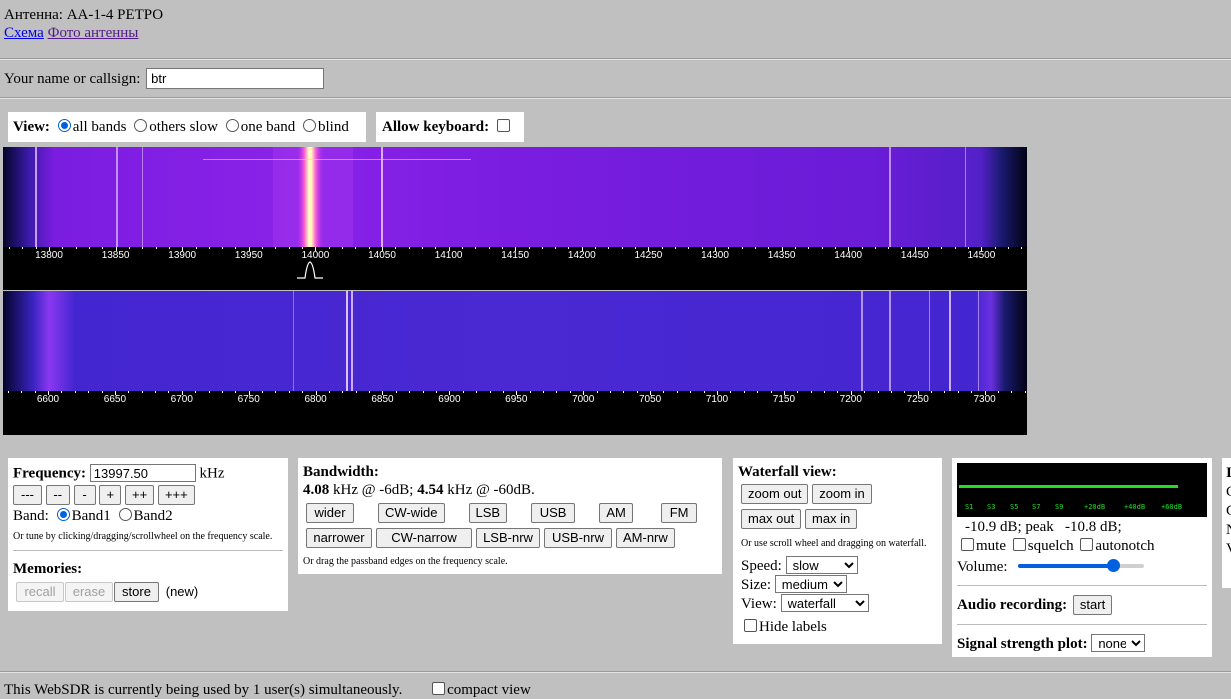  What do you see at coordinates (750, 625) in the screenshot?
I see `hide-labels-checkbox` at bounding box center [750, 625].